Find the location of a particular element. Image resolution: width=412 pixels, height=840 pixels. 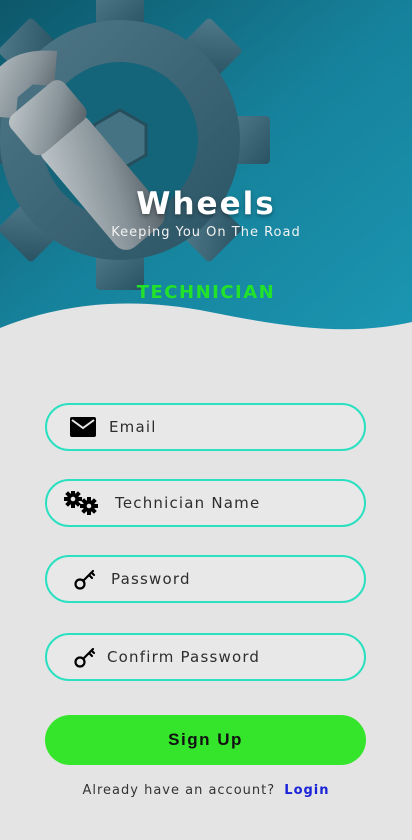

gears-icon is located at coordinates (81, 503).